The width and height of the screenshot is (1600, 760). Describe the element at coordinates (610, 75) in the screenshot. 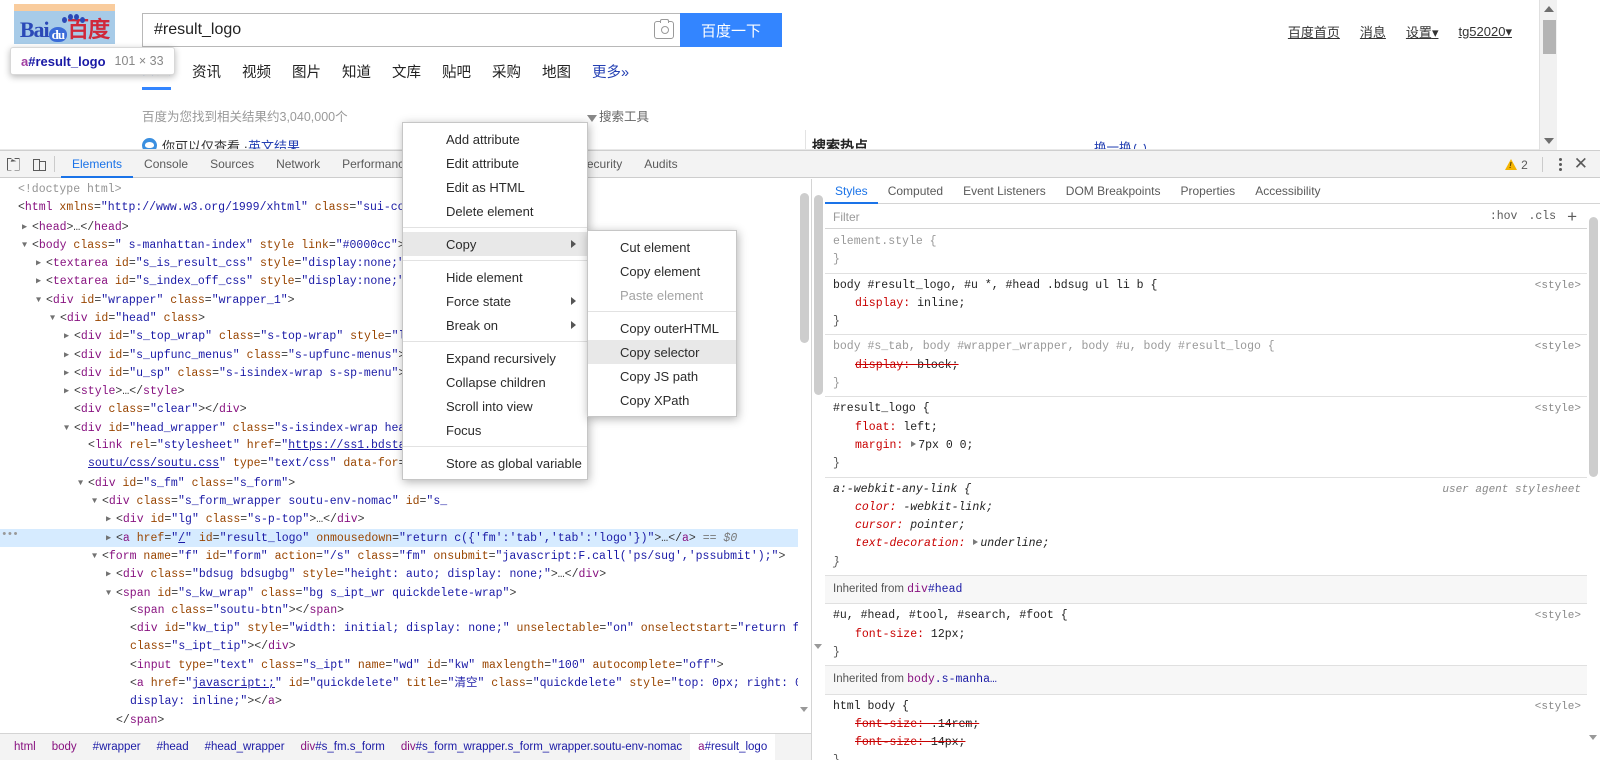

I see `nav-tab-9: 更多»` at that location.